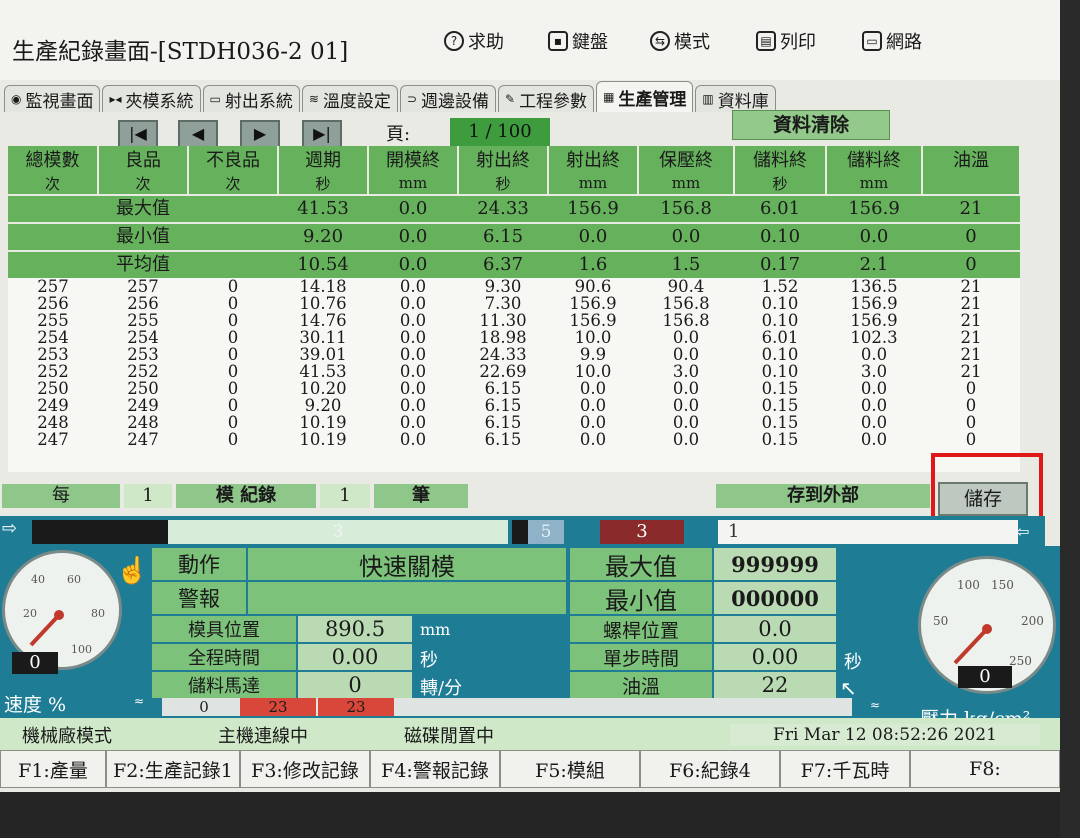 The image size is (1080, 838). I want to click on step-time-unit: 秒, so click(853, 662).